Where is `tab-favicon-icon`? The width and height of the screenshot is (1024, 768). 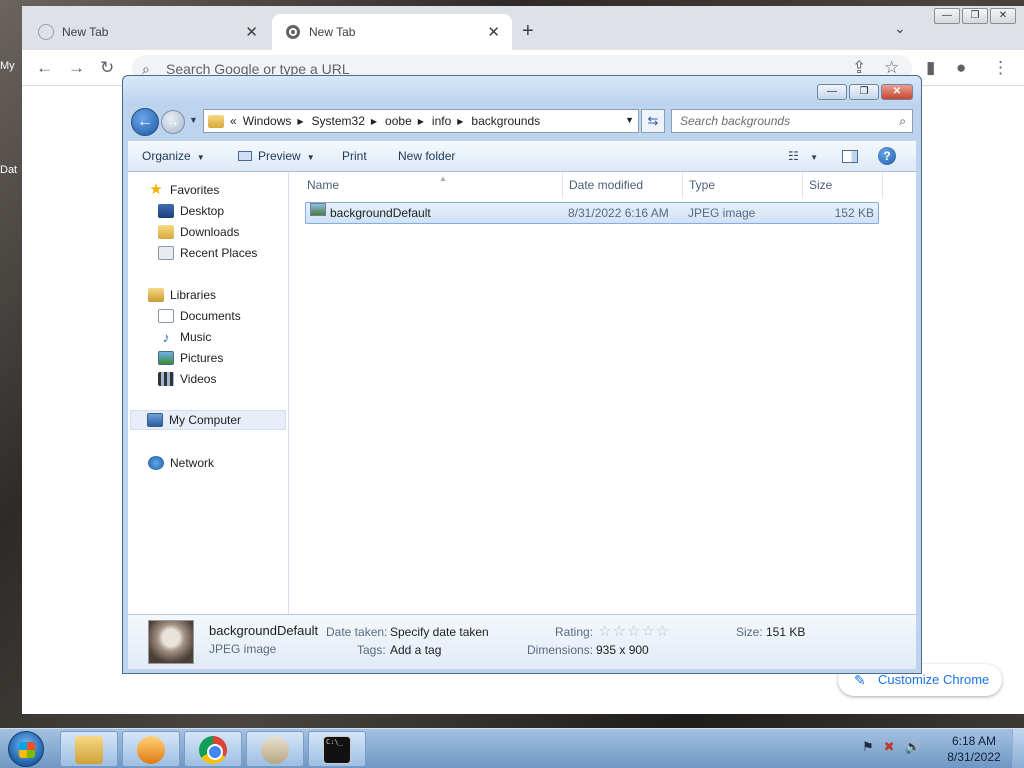 tab-favicon-icon is located at coordinates (46, 32).